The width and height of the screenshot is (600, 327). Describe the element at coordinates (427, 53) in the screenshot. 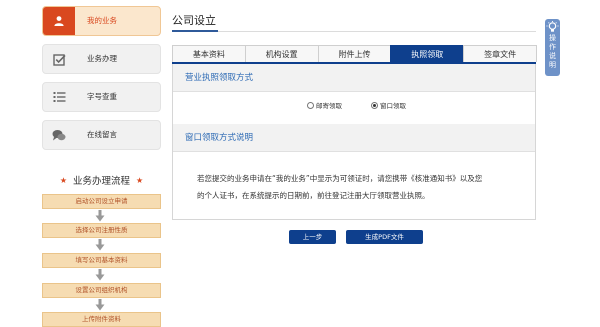

I see `tab-license-pickup: 执照领取` at that location.